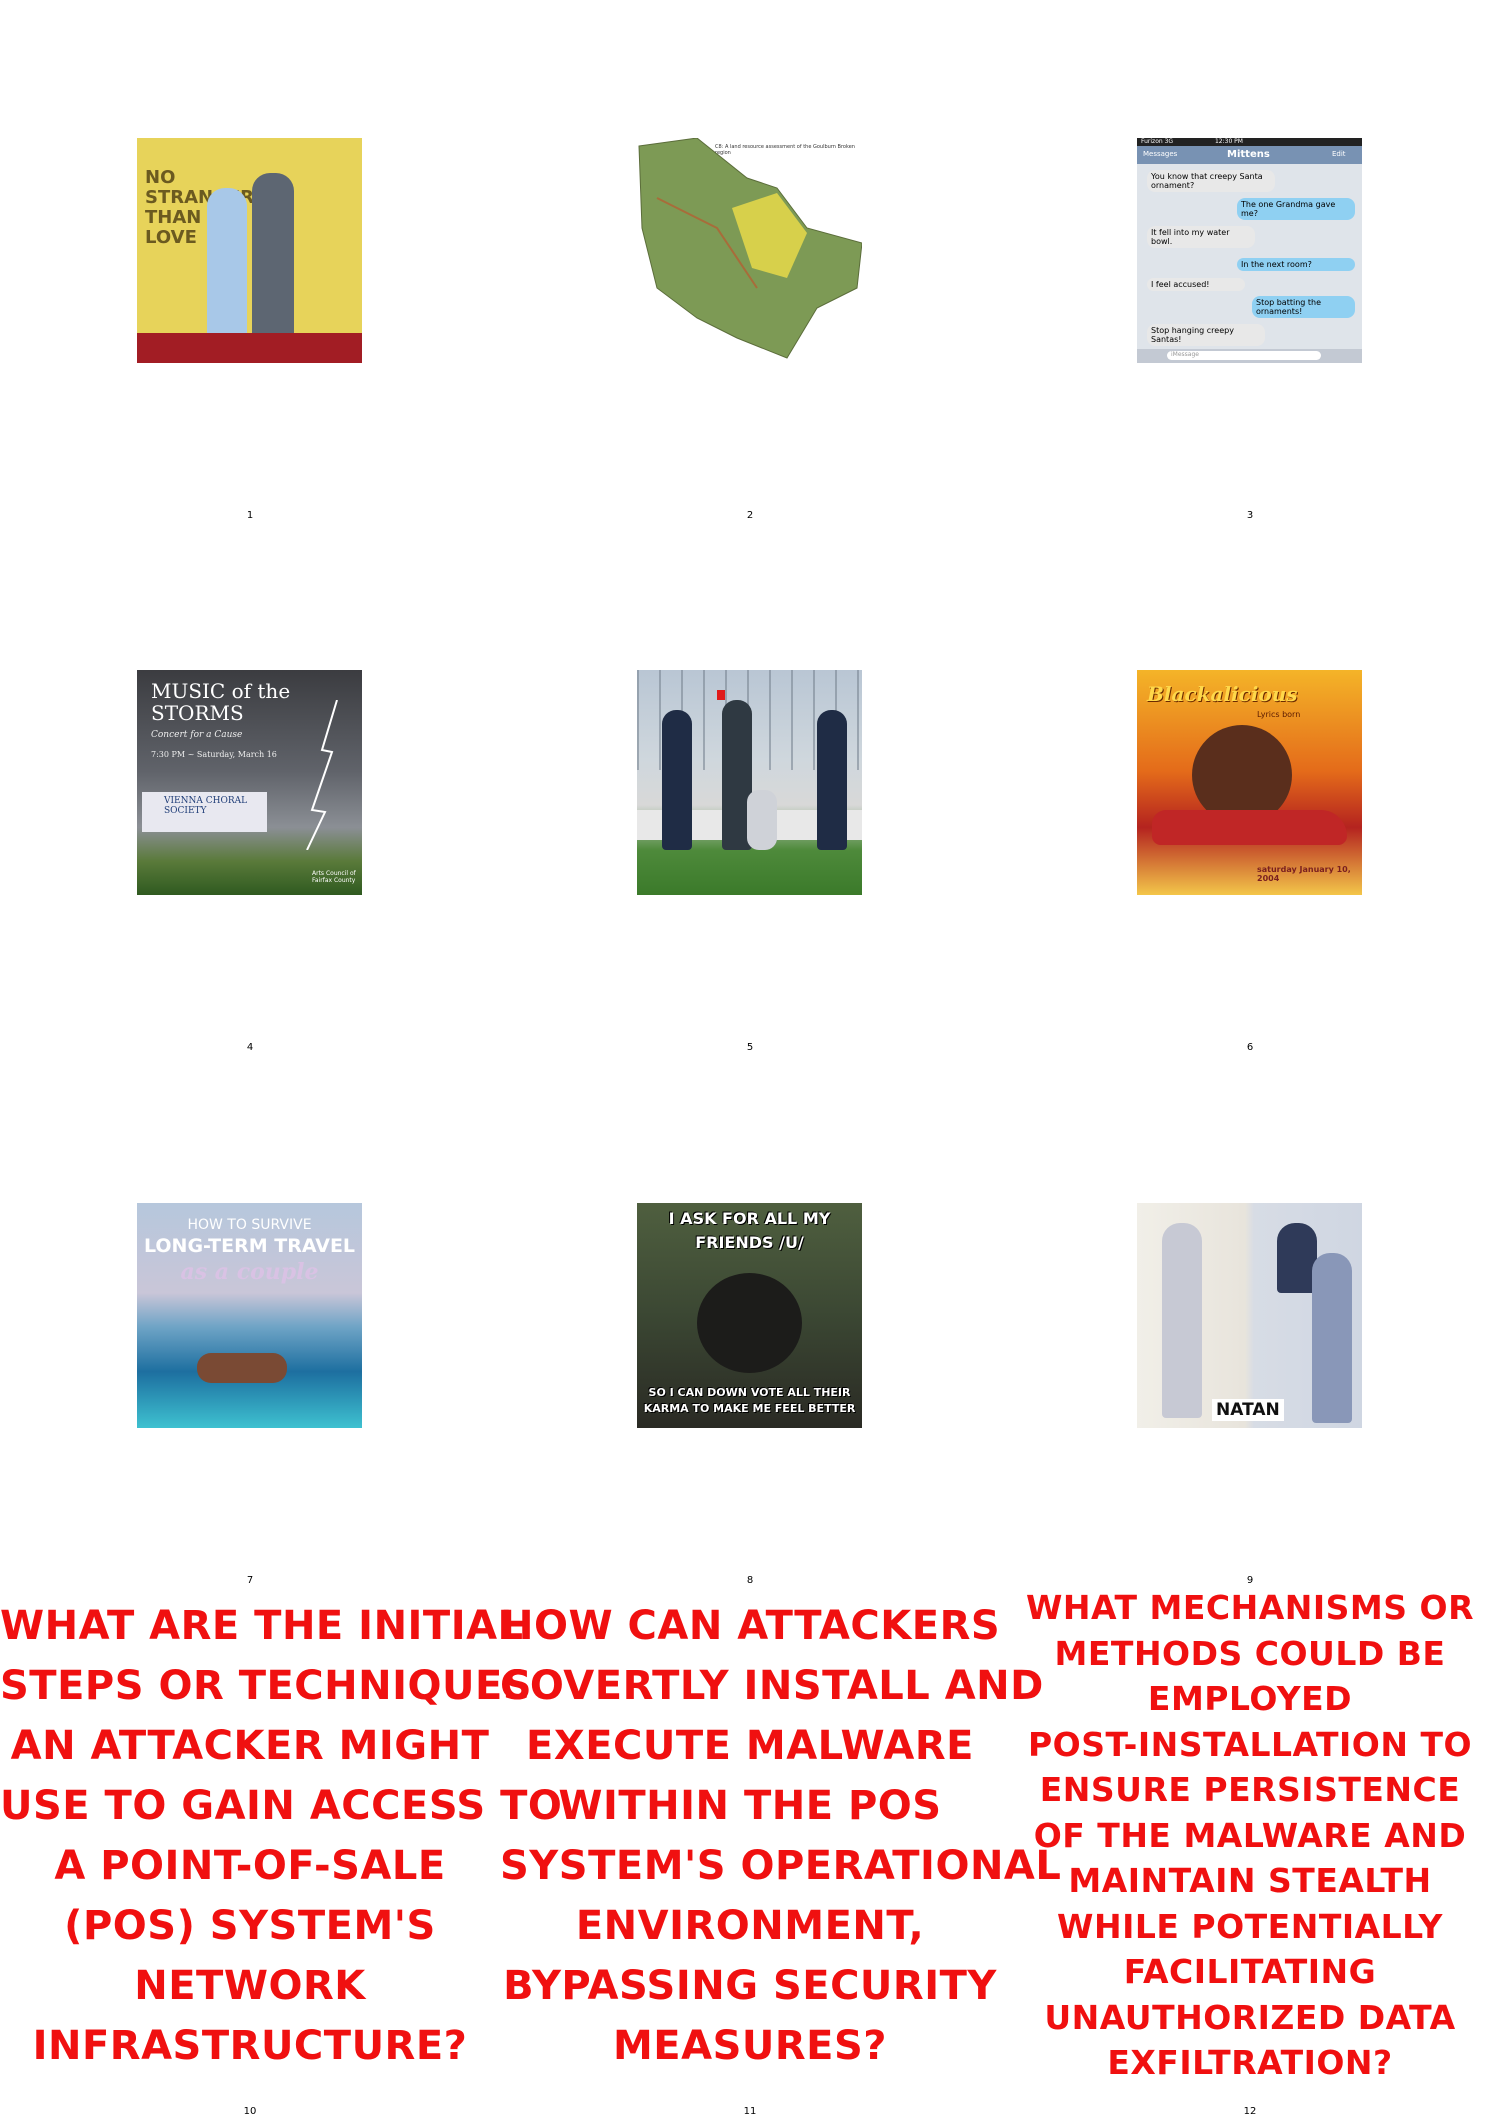  I want to click on text-line: UNAUTHORIZED DATA, so click(1250, 2017).